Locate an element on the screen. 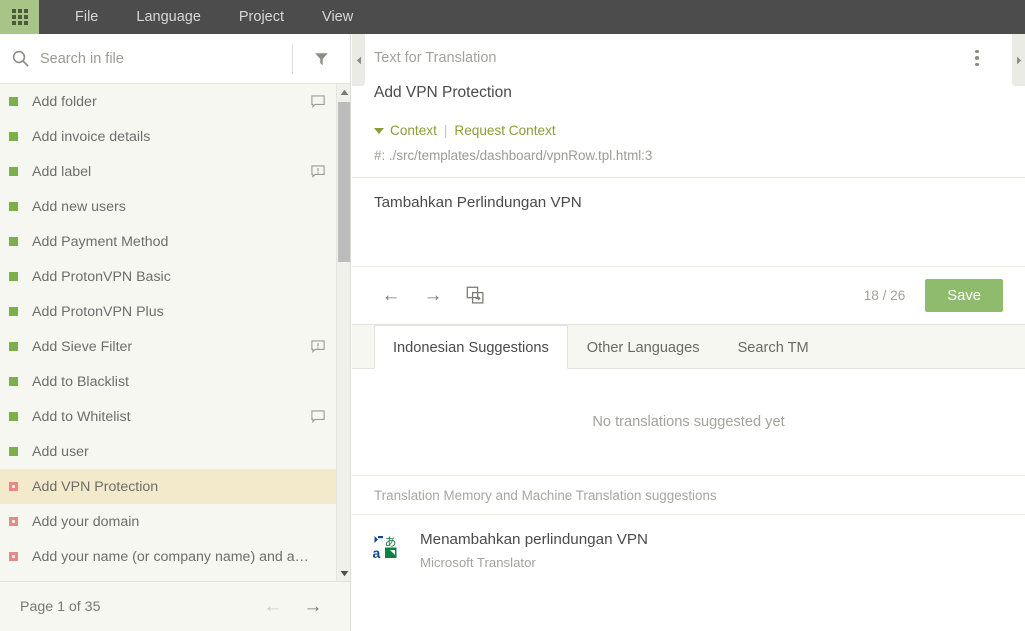 The image size is (1025, 631). main-panel-header: Text for Translation is located at coordinates (688, 58).